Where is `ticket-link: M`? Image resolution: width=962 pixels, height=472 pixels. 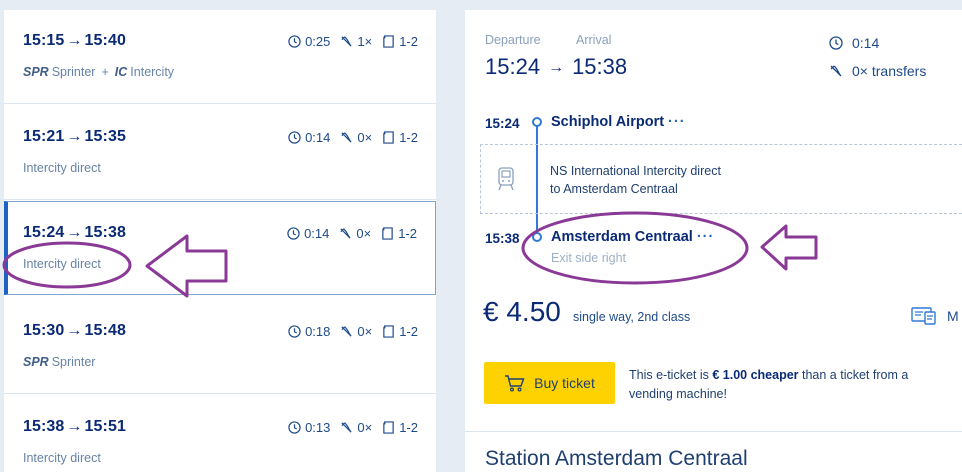
ticket-link: M is located at coordinates (935, 316).